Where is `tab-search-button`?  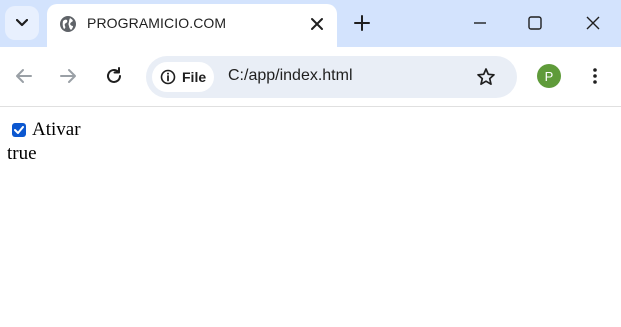
tab-search-button is located at coordinates (22, 23).